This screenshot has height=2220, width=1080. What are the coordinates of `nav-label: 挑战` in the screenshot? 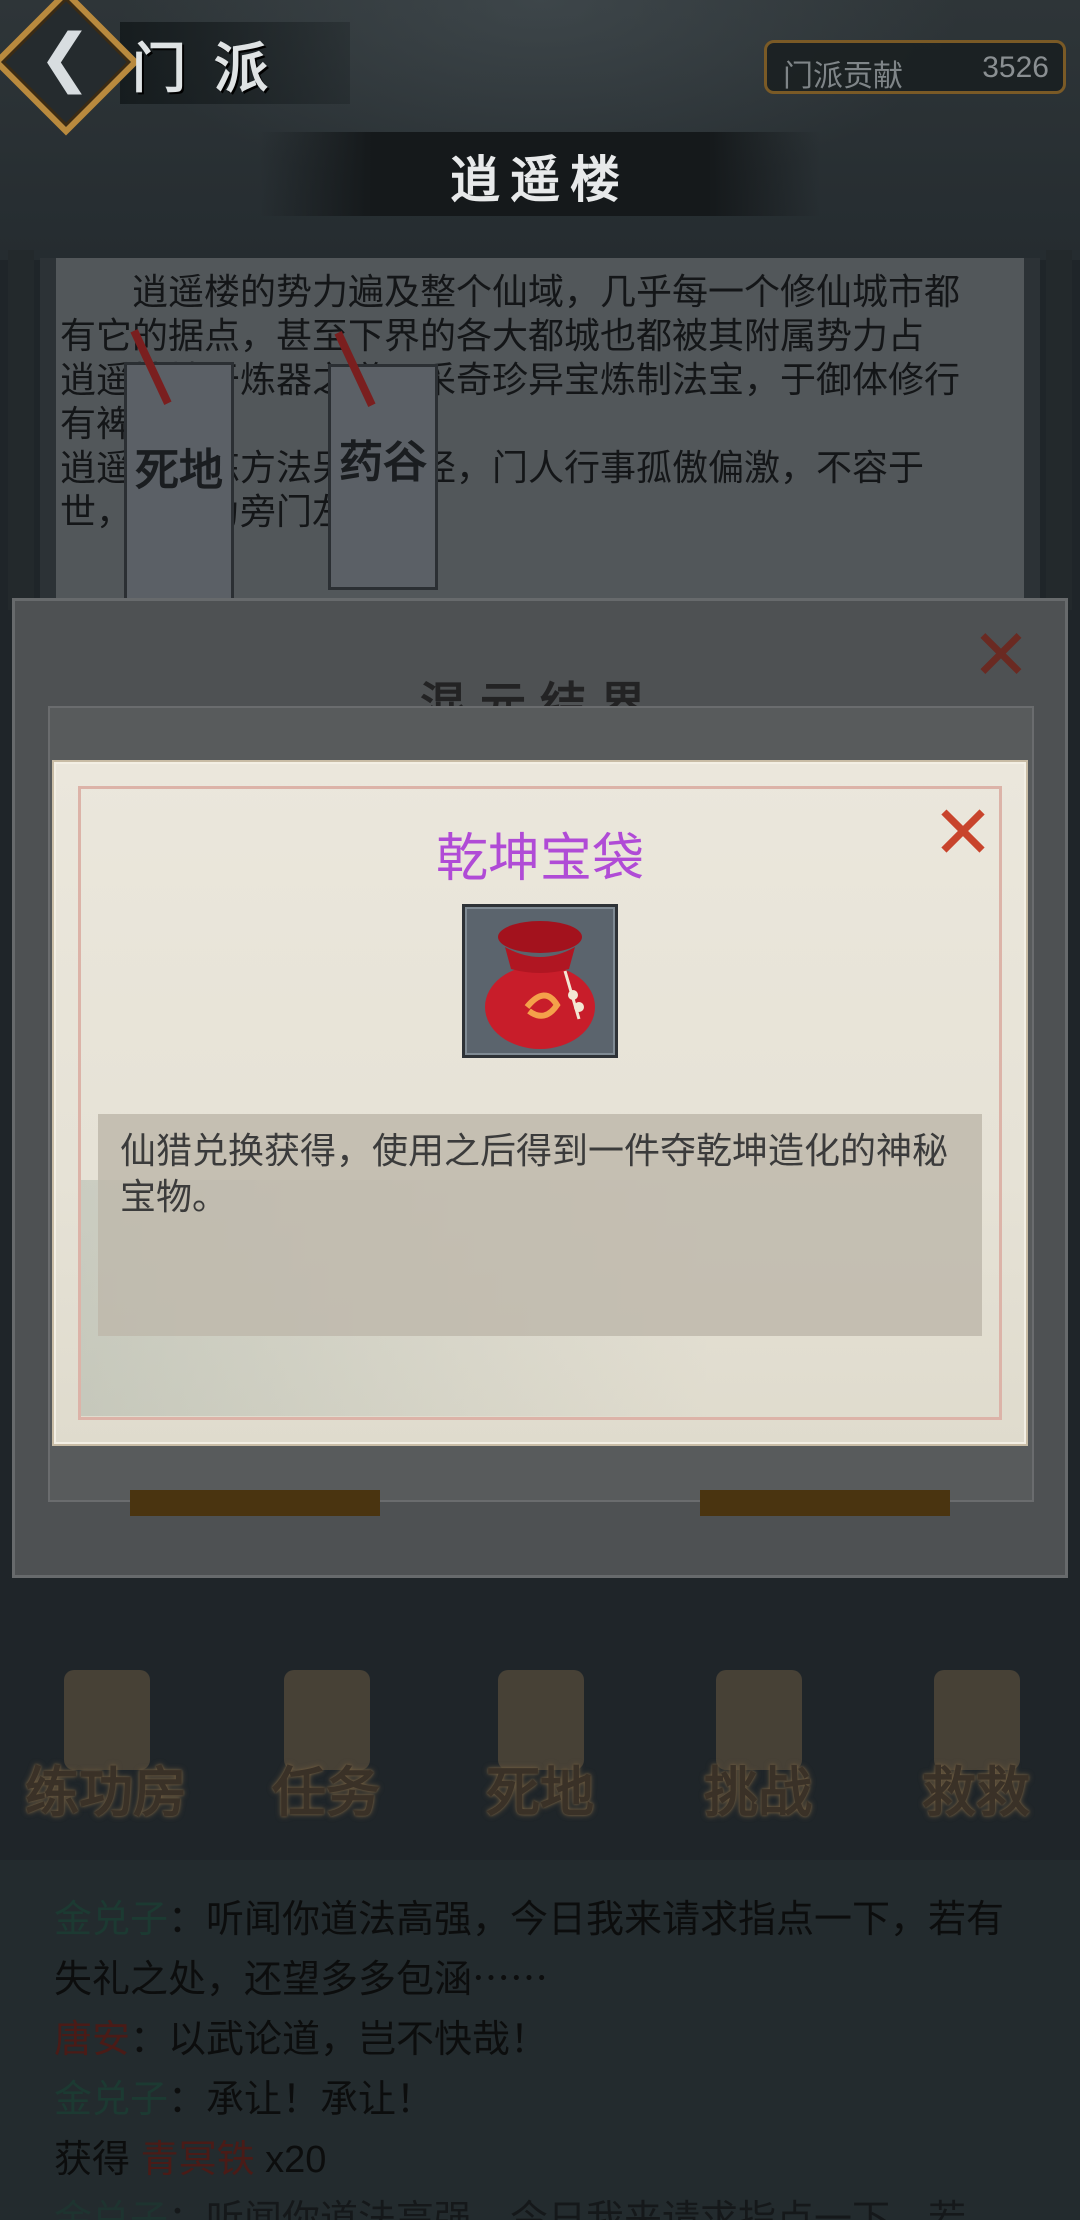 It's located at (758, 1792).